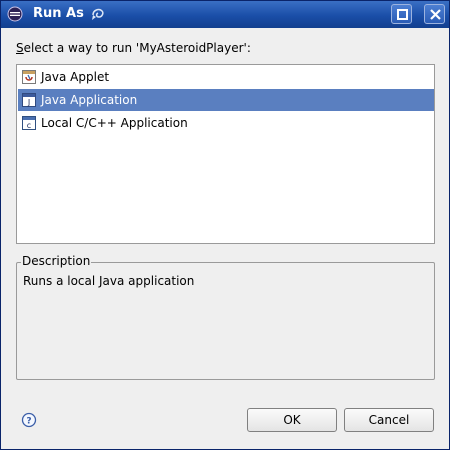 The image size is (450, 450). I want to click on list-item-local-c-cpp-application: c Local C/C++ Application, so click(226, 123).